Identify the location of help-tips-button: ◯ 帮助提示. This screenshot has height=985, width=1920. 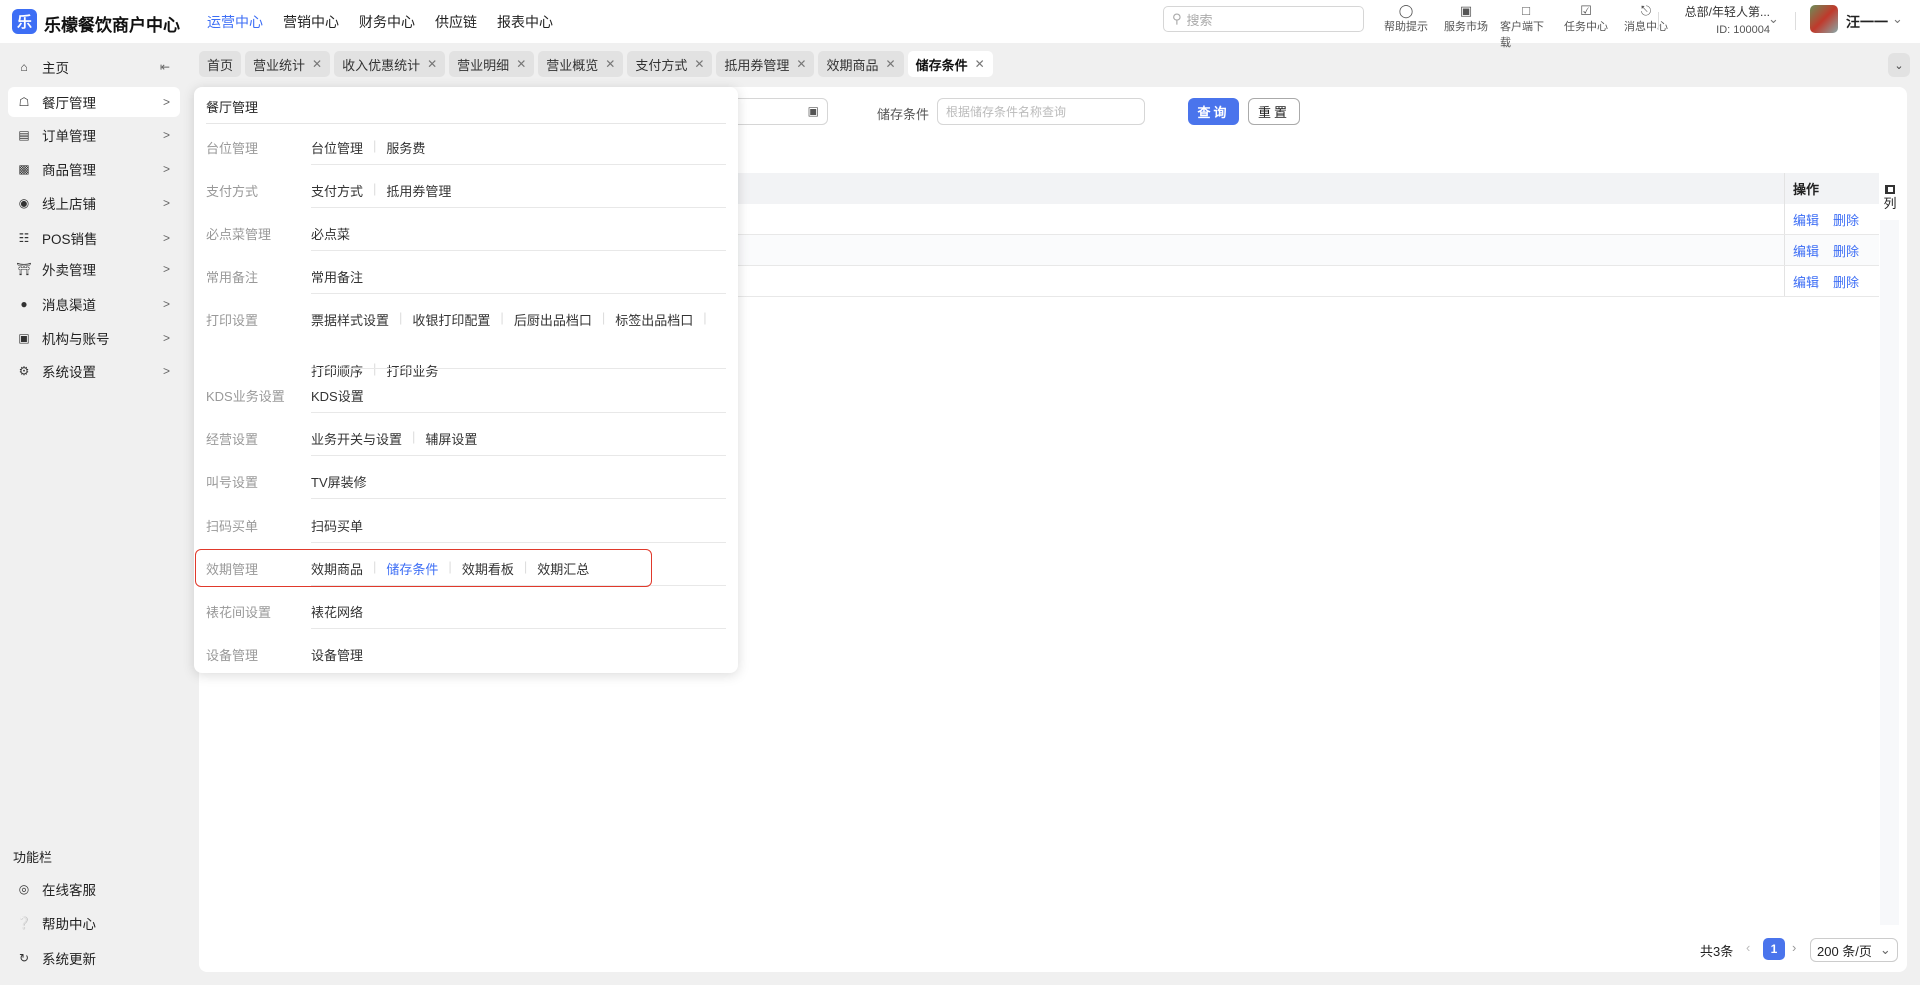
(1406, 26).